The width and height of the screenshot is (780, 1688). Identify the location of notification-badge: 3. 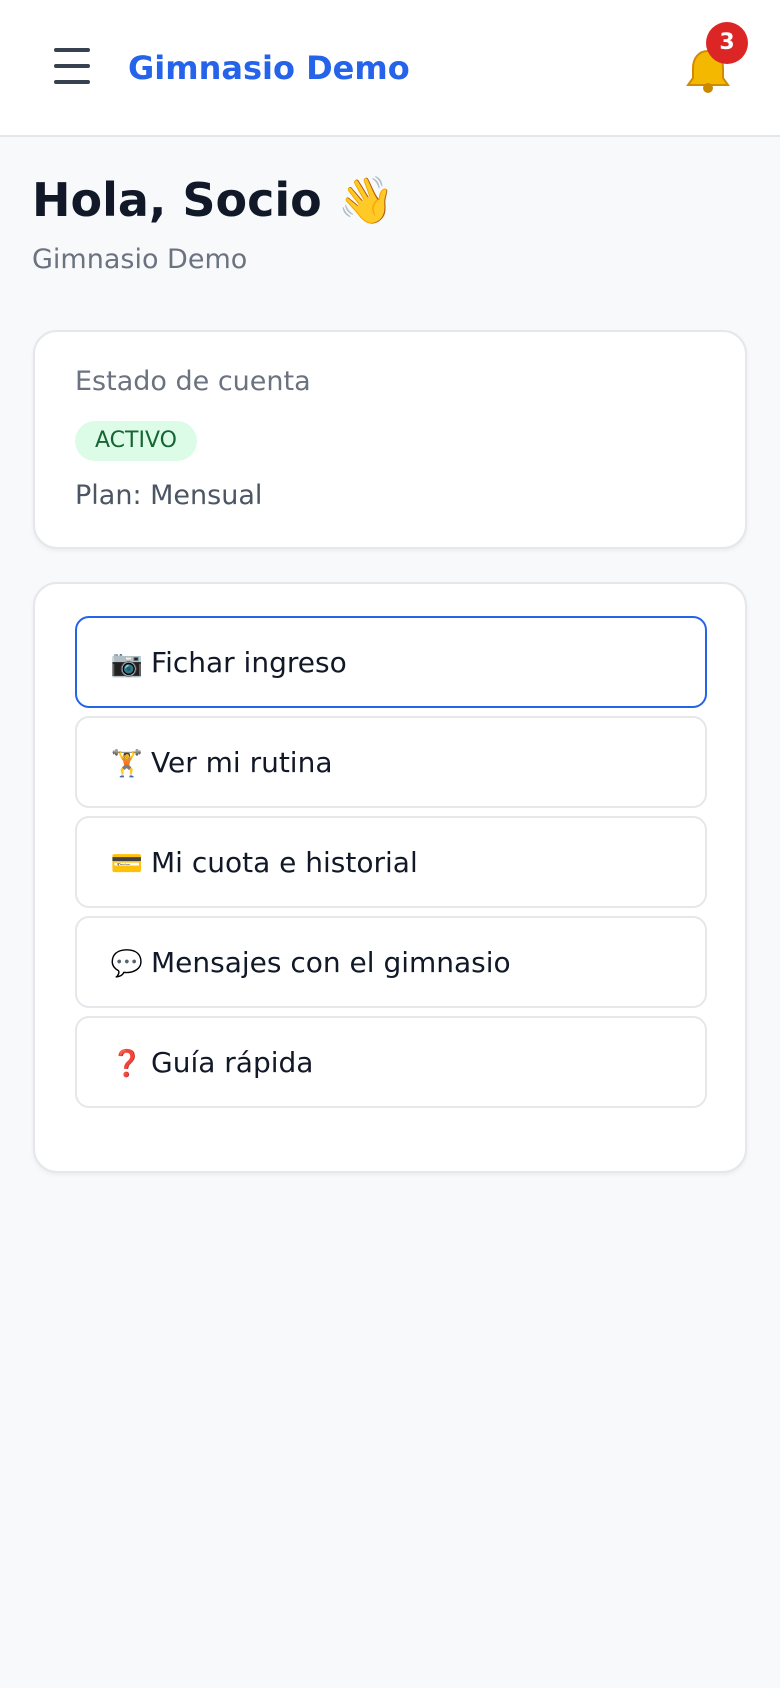
(727, 43).